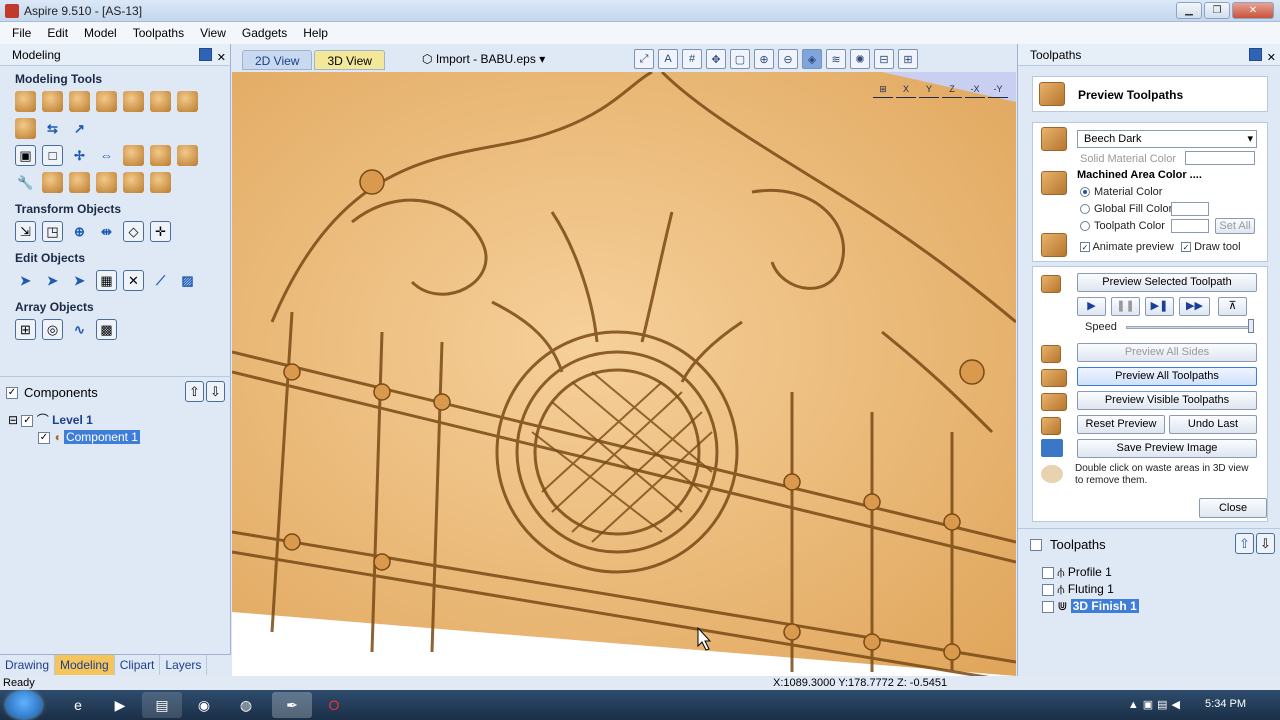  What do you see at coordinates (74, 420) in the screenshot?
I see `tree-level-row: ⊟ ✓ ⌒ Level 1` at bounding box center [74, 420].